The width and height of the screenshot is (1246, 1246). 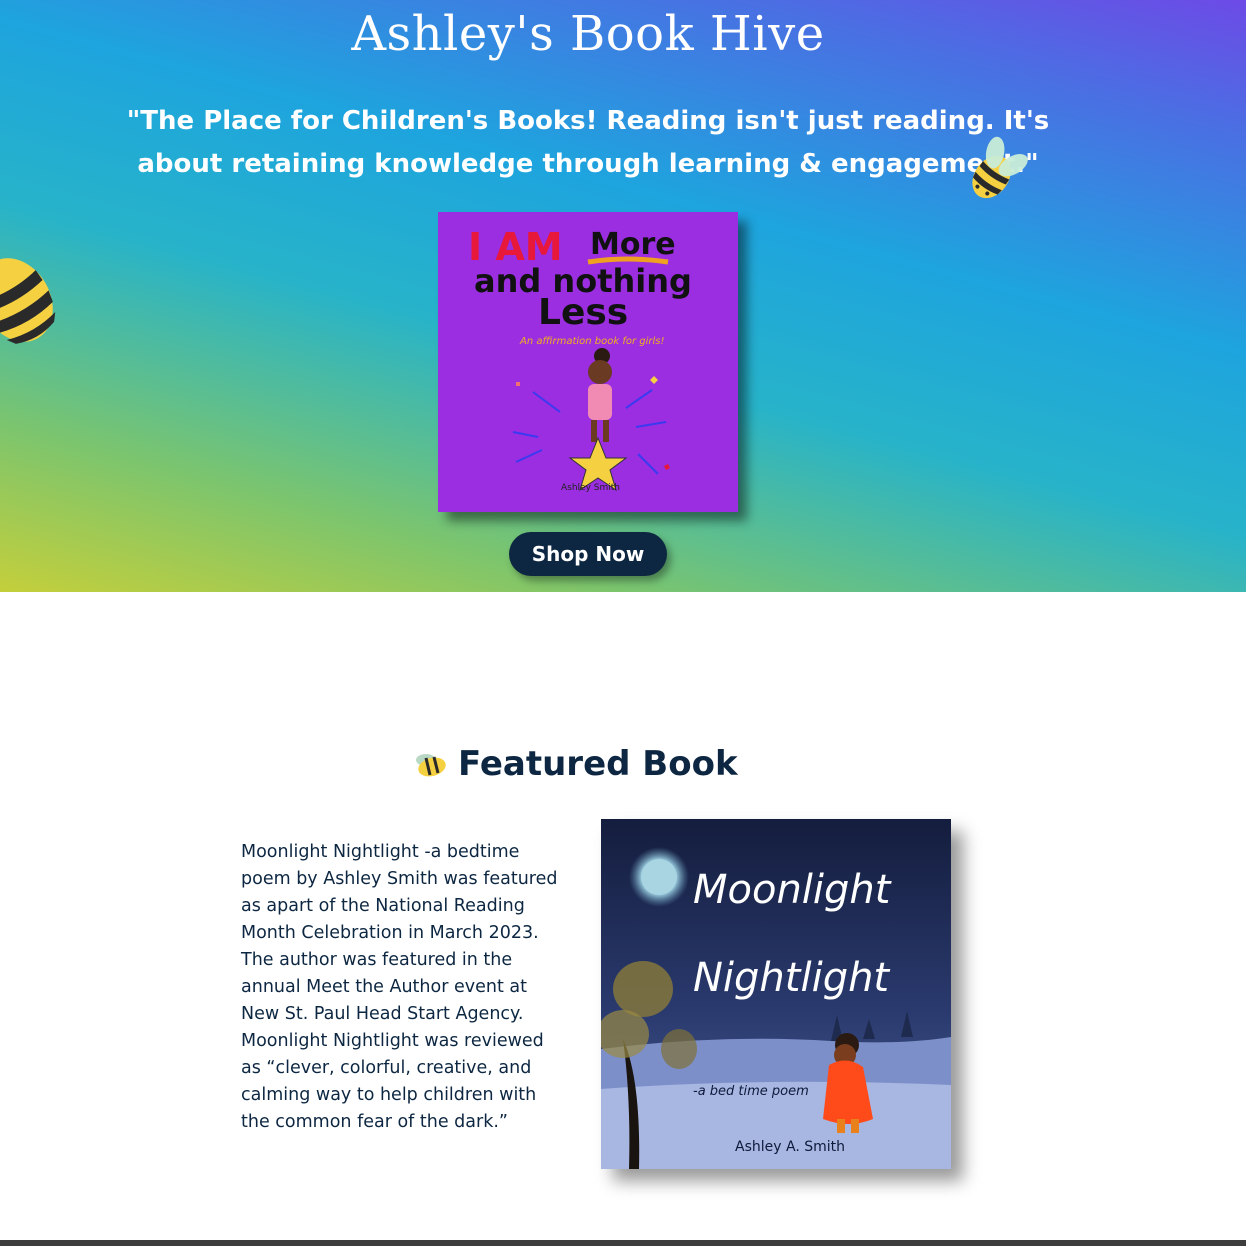 I want to click on cover-author: Ashley Smith, so click(x=590, y=488).